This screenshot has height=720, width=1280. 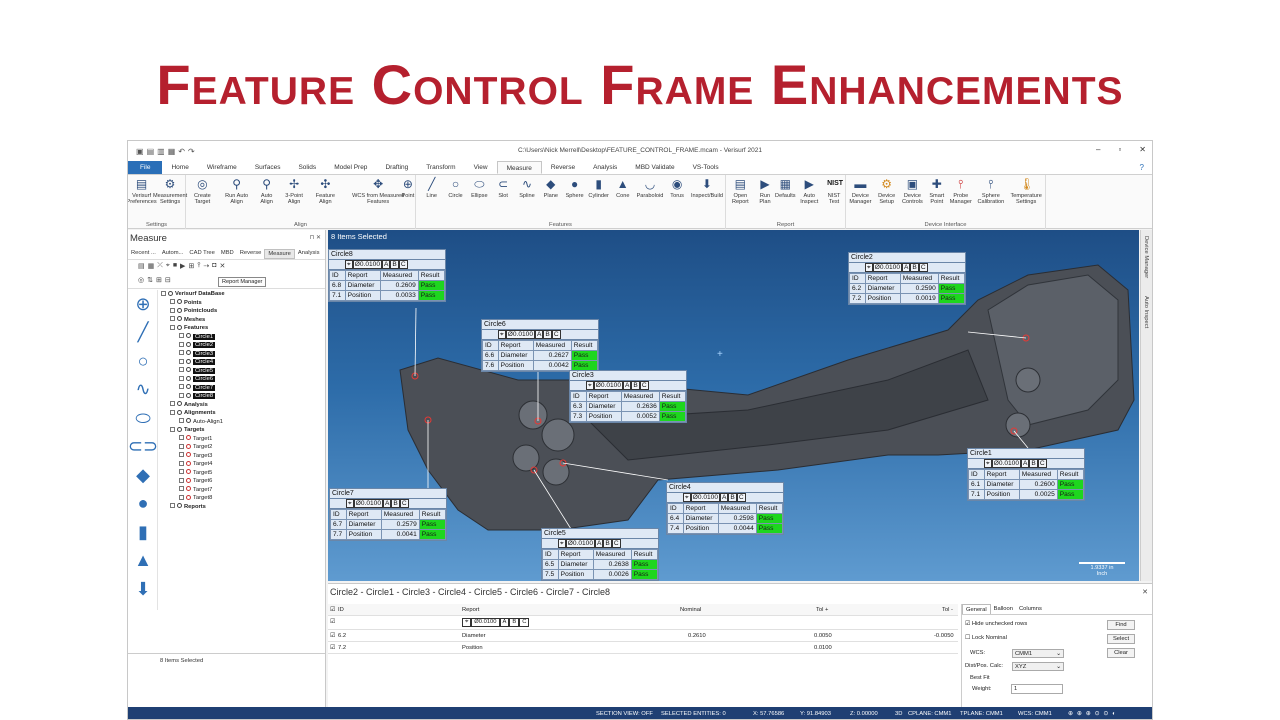 What do you see at coordinates (227, 254) in the screenshot?
I see `tab-mbd: MBD` at bounding box center [227, 254].